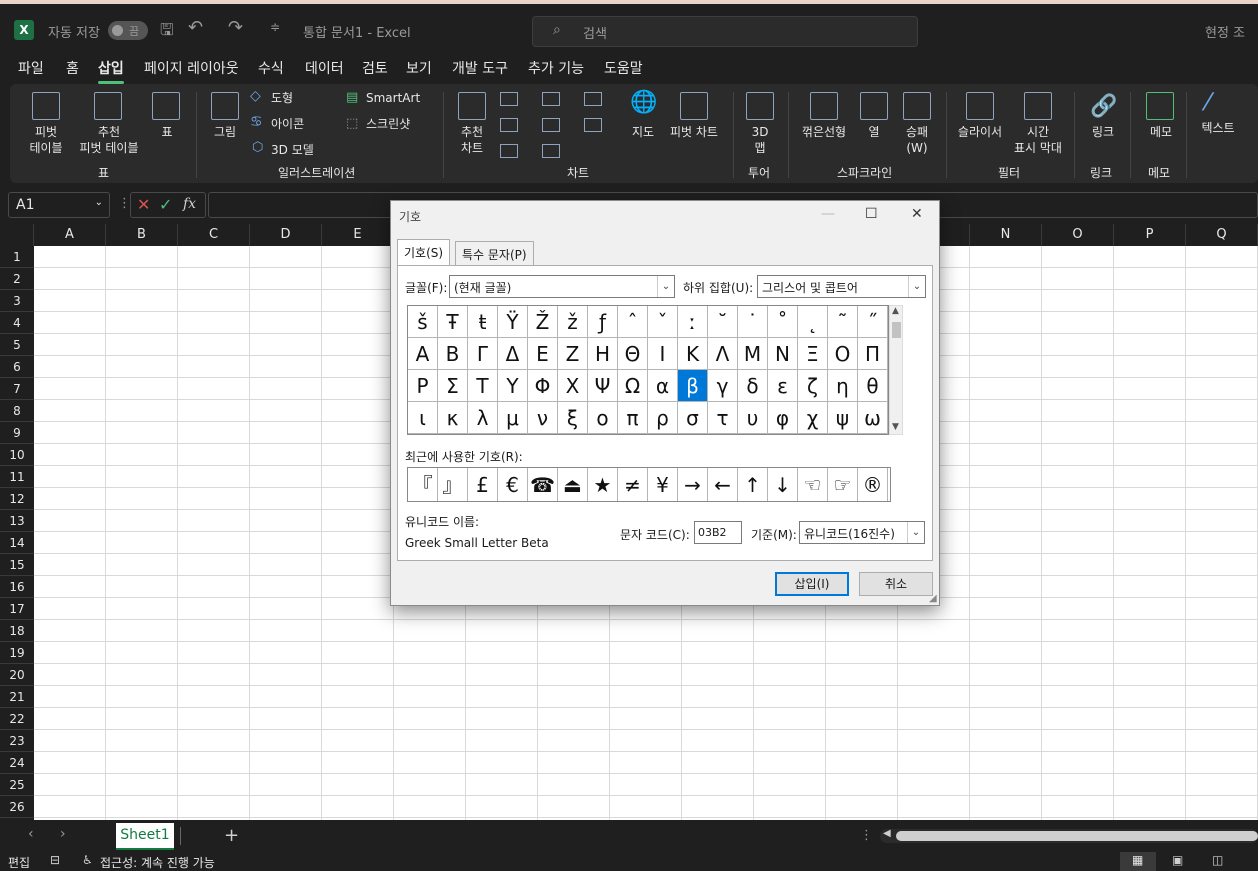  I want to click on symbol-cell: χ, so click(813, 418).